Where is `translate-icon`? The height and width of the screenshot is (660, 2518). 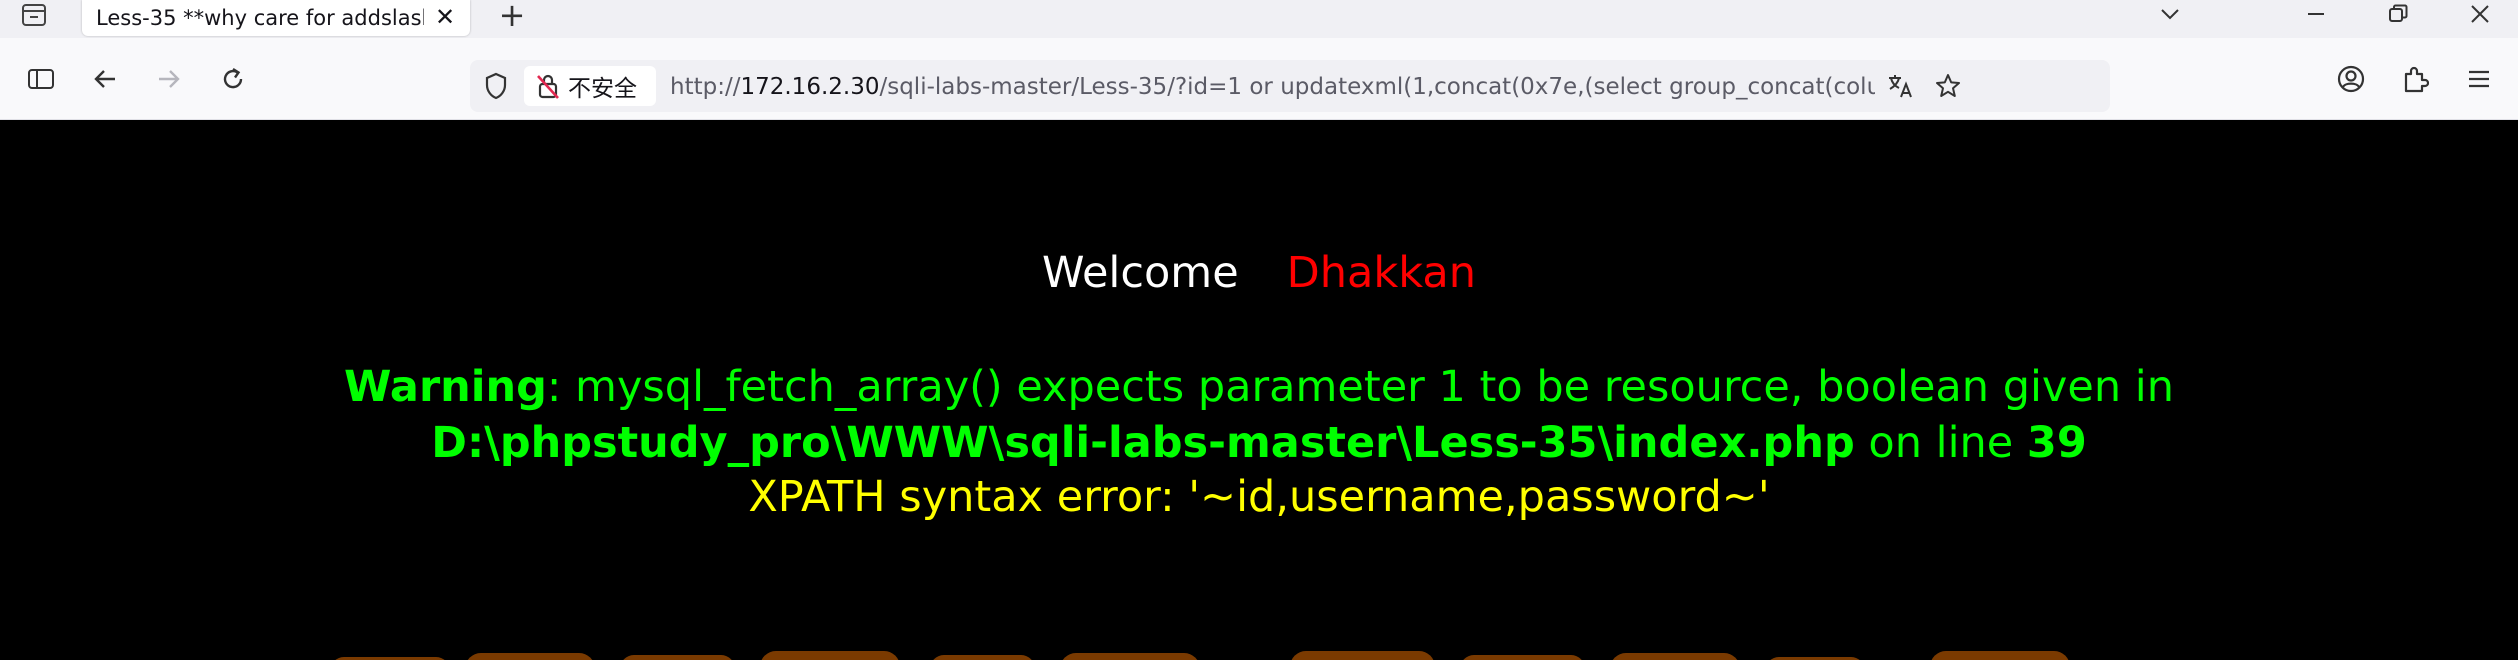
translate-icon is located at coordinates (1900, 86).